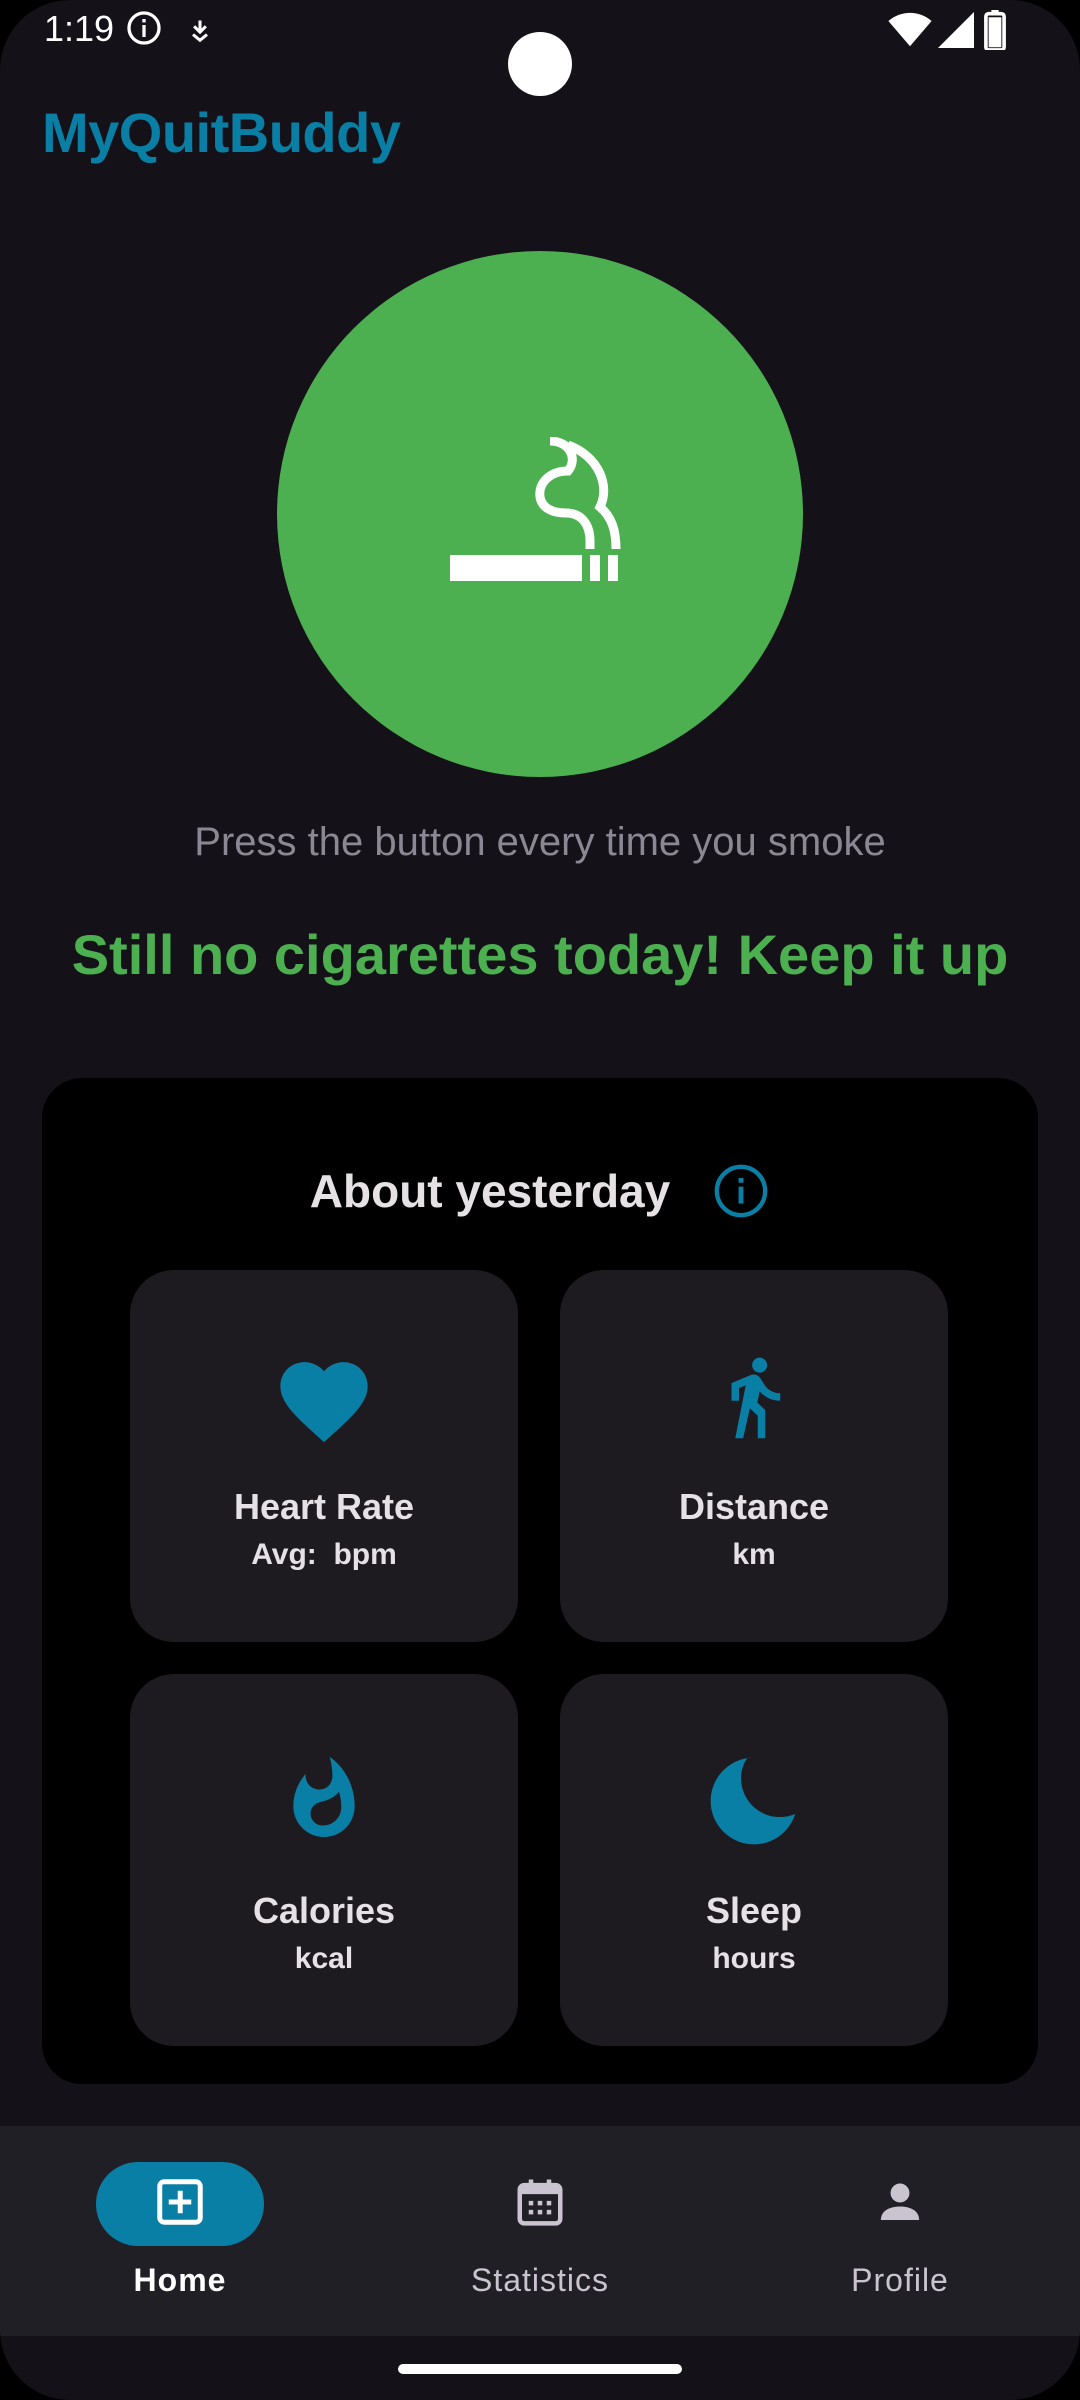  What do you see at coordinates (324, 1397) in the screenshot?
I see `heart-icon` at bounding box center [324, 1397].